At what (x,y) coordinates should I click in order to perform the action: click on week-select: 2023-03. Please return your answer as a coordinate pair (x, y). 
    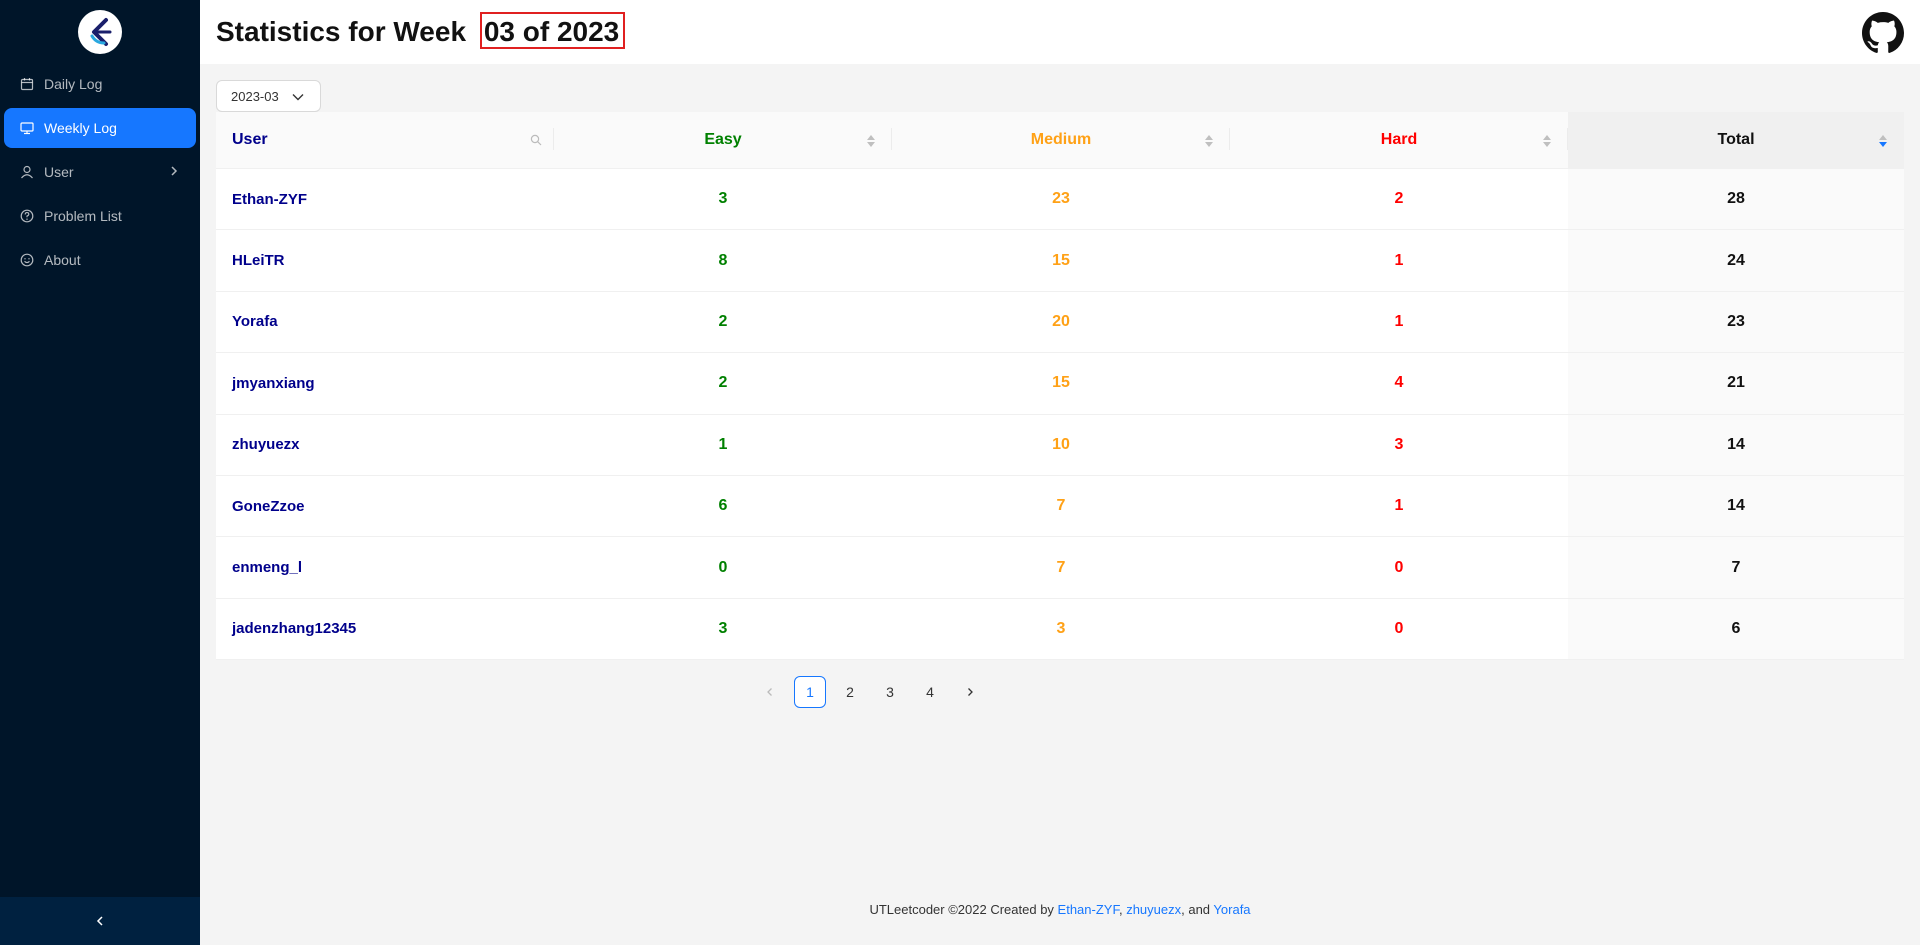
    Looking at the image, I should click on (268, 96).